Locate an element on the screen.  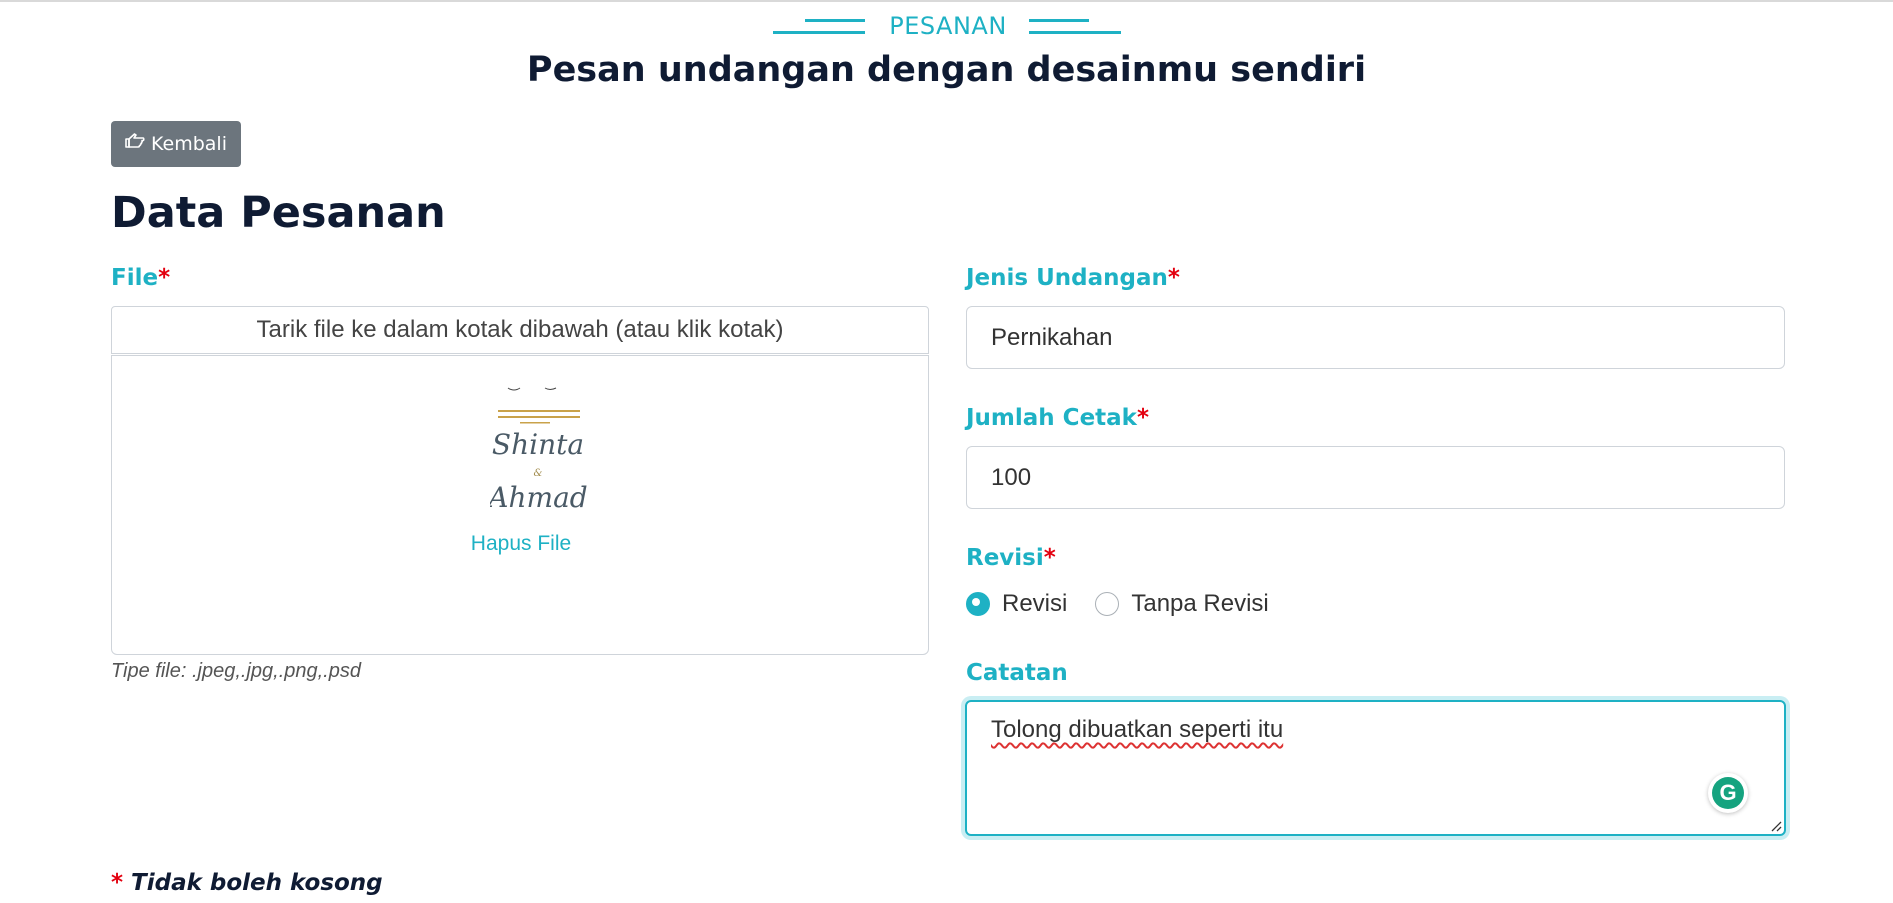
revisi-label-text: Revisi is located at coordinates (1005, 558).